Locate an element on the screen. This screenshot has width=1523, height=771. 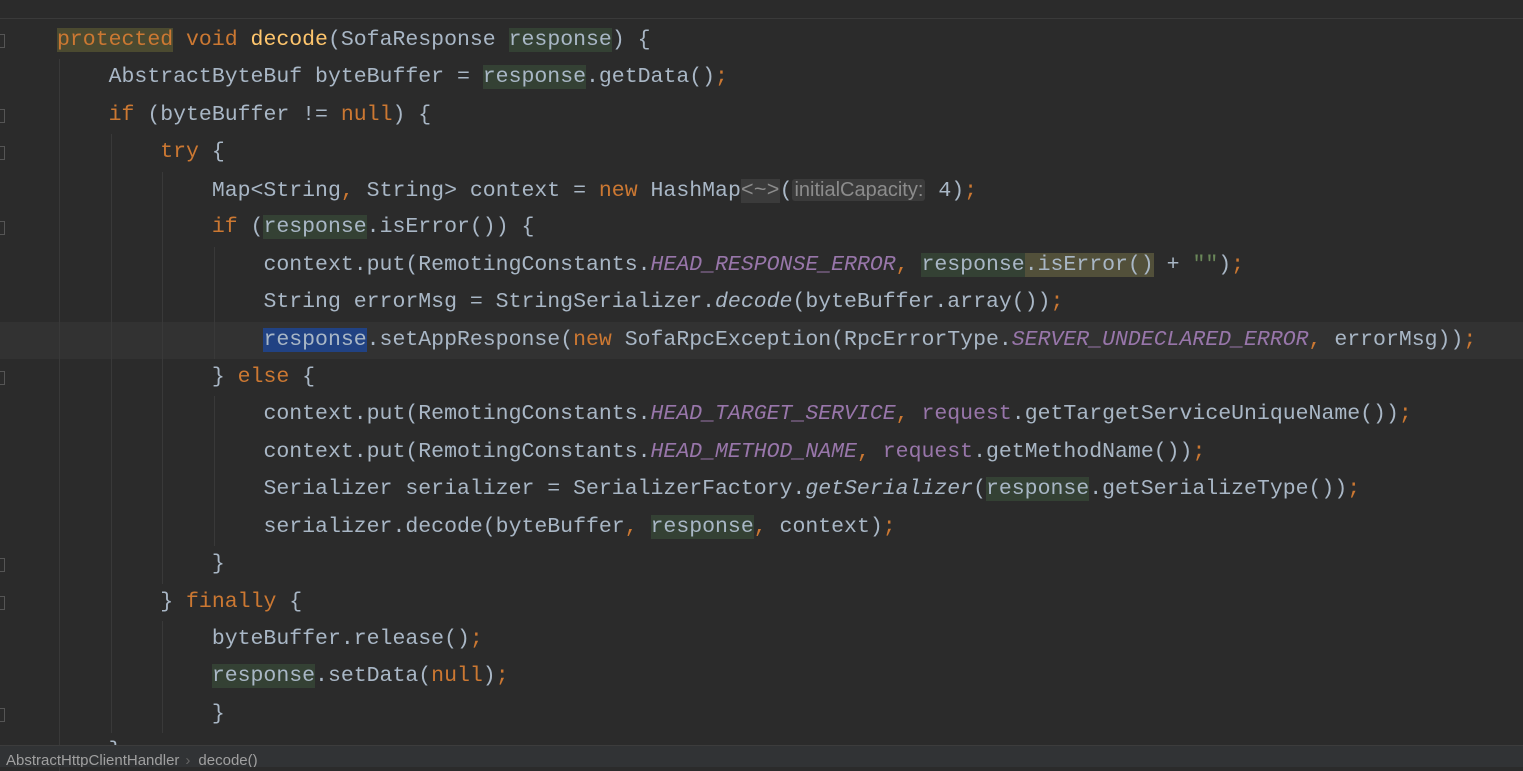
code-line: if (byteBuffer != null) { is located at coordinates (790, 115).